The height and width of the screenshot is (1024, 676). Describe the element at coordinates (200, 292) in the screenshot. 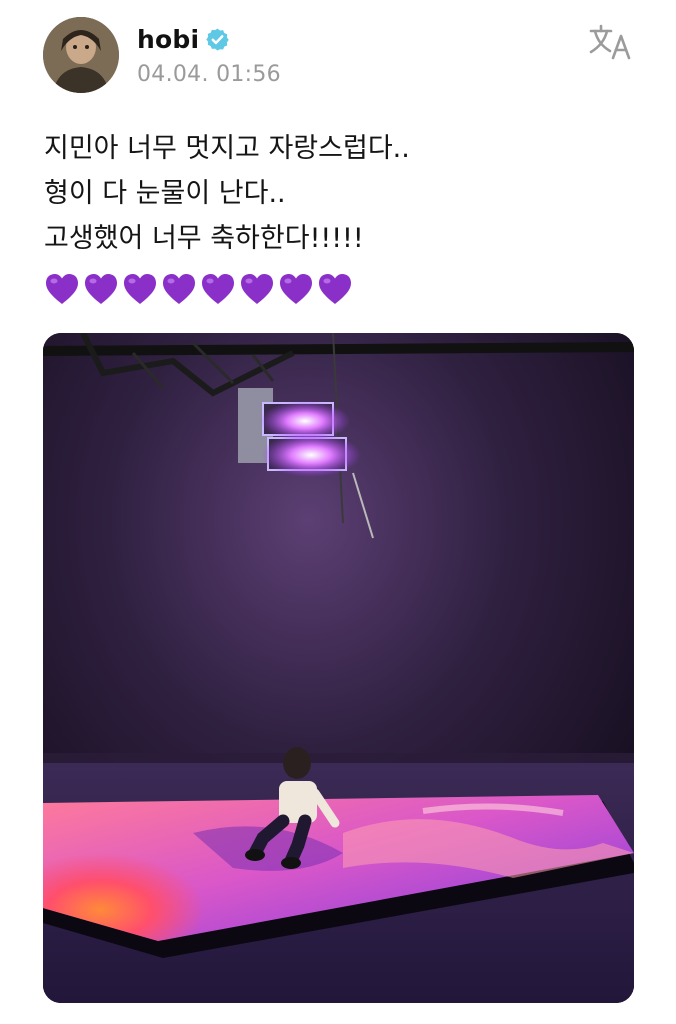

I see `purple-hearts-row` at that location.